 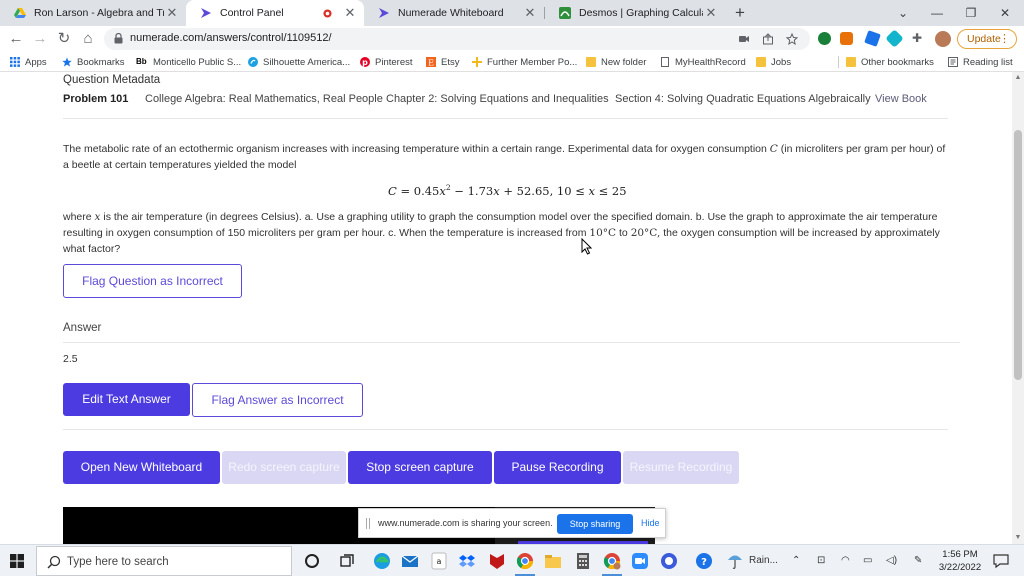 What do you see at coordinates (141, 467) in the screenshot?
I see `open-whiteboard-button: Open New Whiteboard` at bounding box center [141, 467].